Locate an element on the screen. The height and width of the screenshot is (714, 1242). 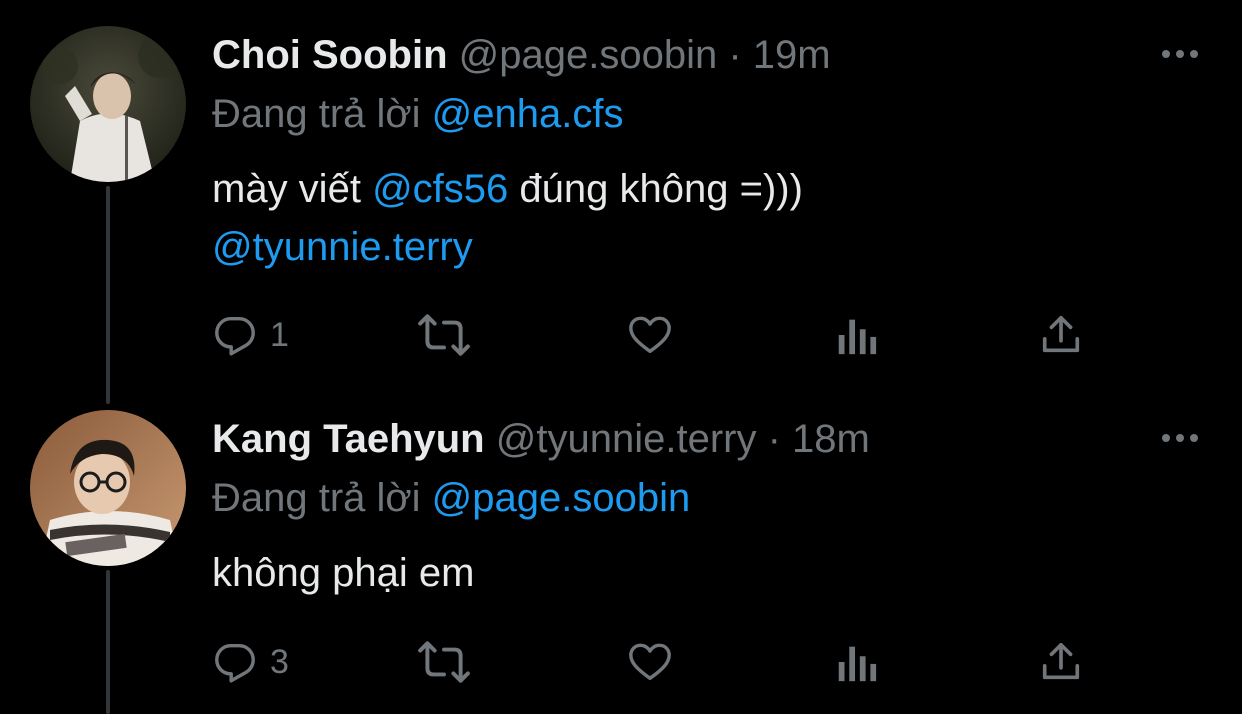
reply-button: 3 is located at coordinates (250, 662).